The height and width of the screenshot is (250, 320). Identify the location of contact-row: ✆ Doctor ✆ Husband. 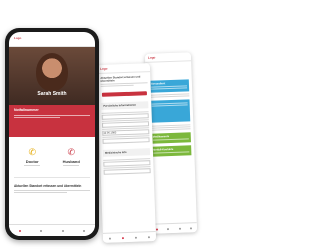
(52, 154).